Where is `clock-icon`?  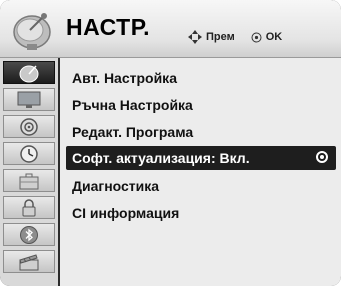 clock-icon is located at coordinates (29, 153).